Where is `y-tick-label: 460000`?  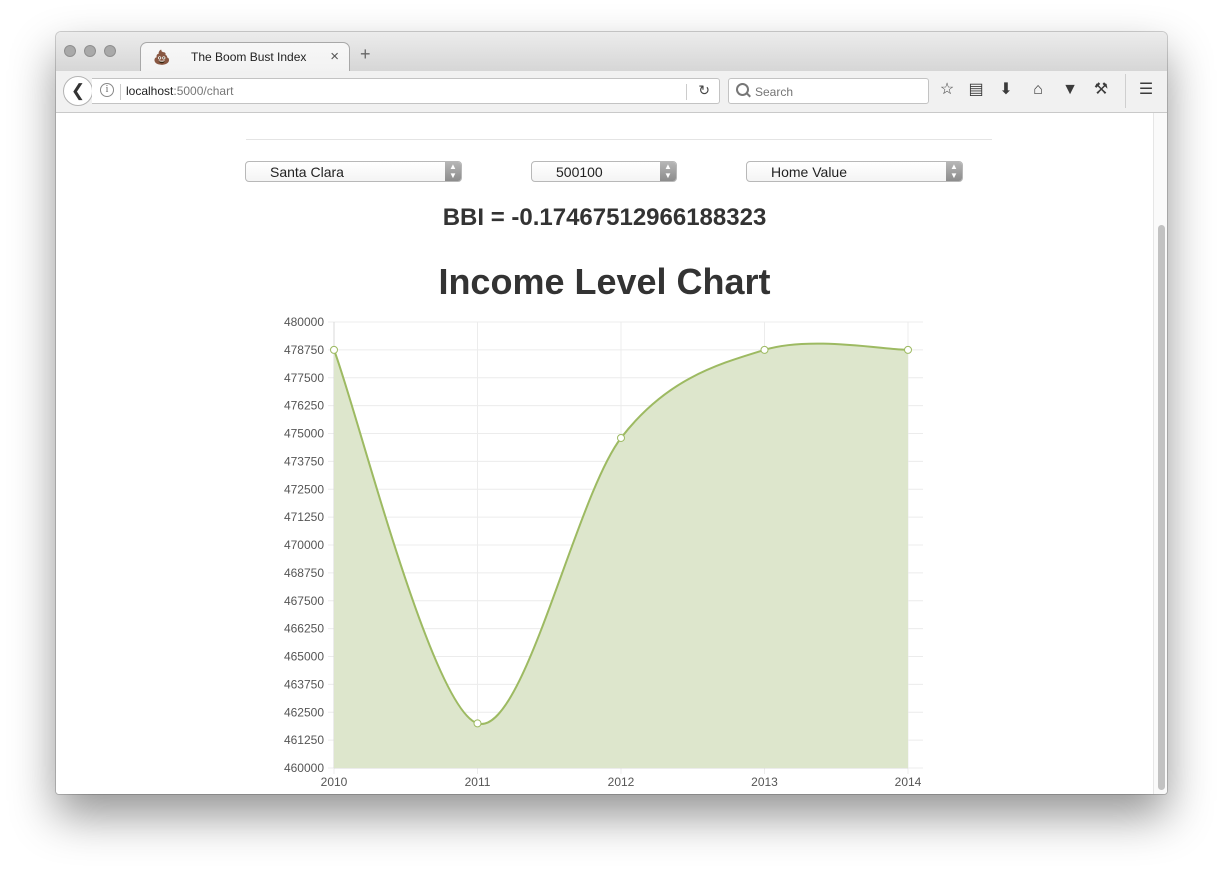 y-tick-label: 460000 is located at coordinates (304, 768).